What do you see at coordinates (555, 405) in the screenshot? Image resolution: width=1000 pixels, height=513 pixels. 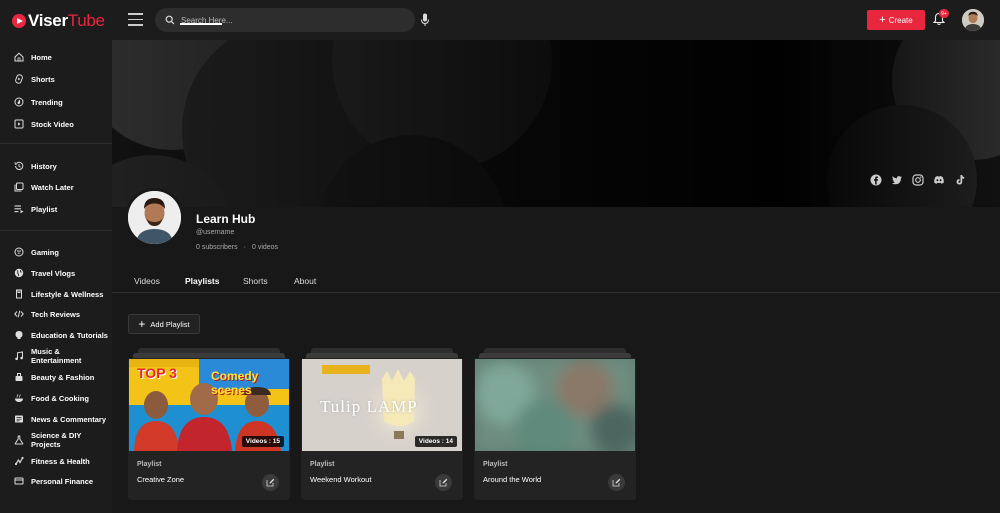 I see `playlist-thumbnail` at bounding box center [555, 405].